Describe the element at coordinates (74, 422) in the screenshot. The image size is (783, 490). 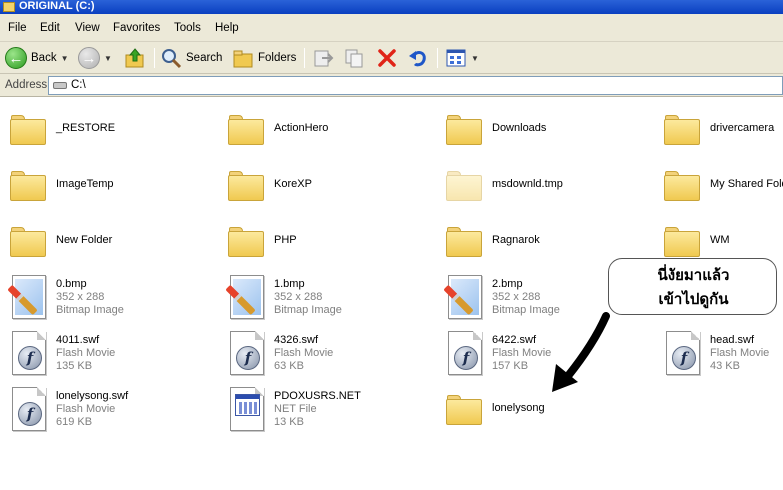
I see `file-detail: 619 KB` at that location.